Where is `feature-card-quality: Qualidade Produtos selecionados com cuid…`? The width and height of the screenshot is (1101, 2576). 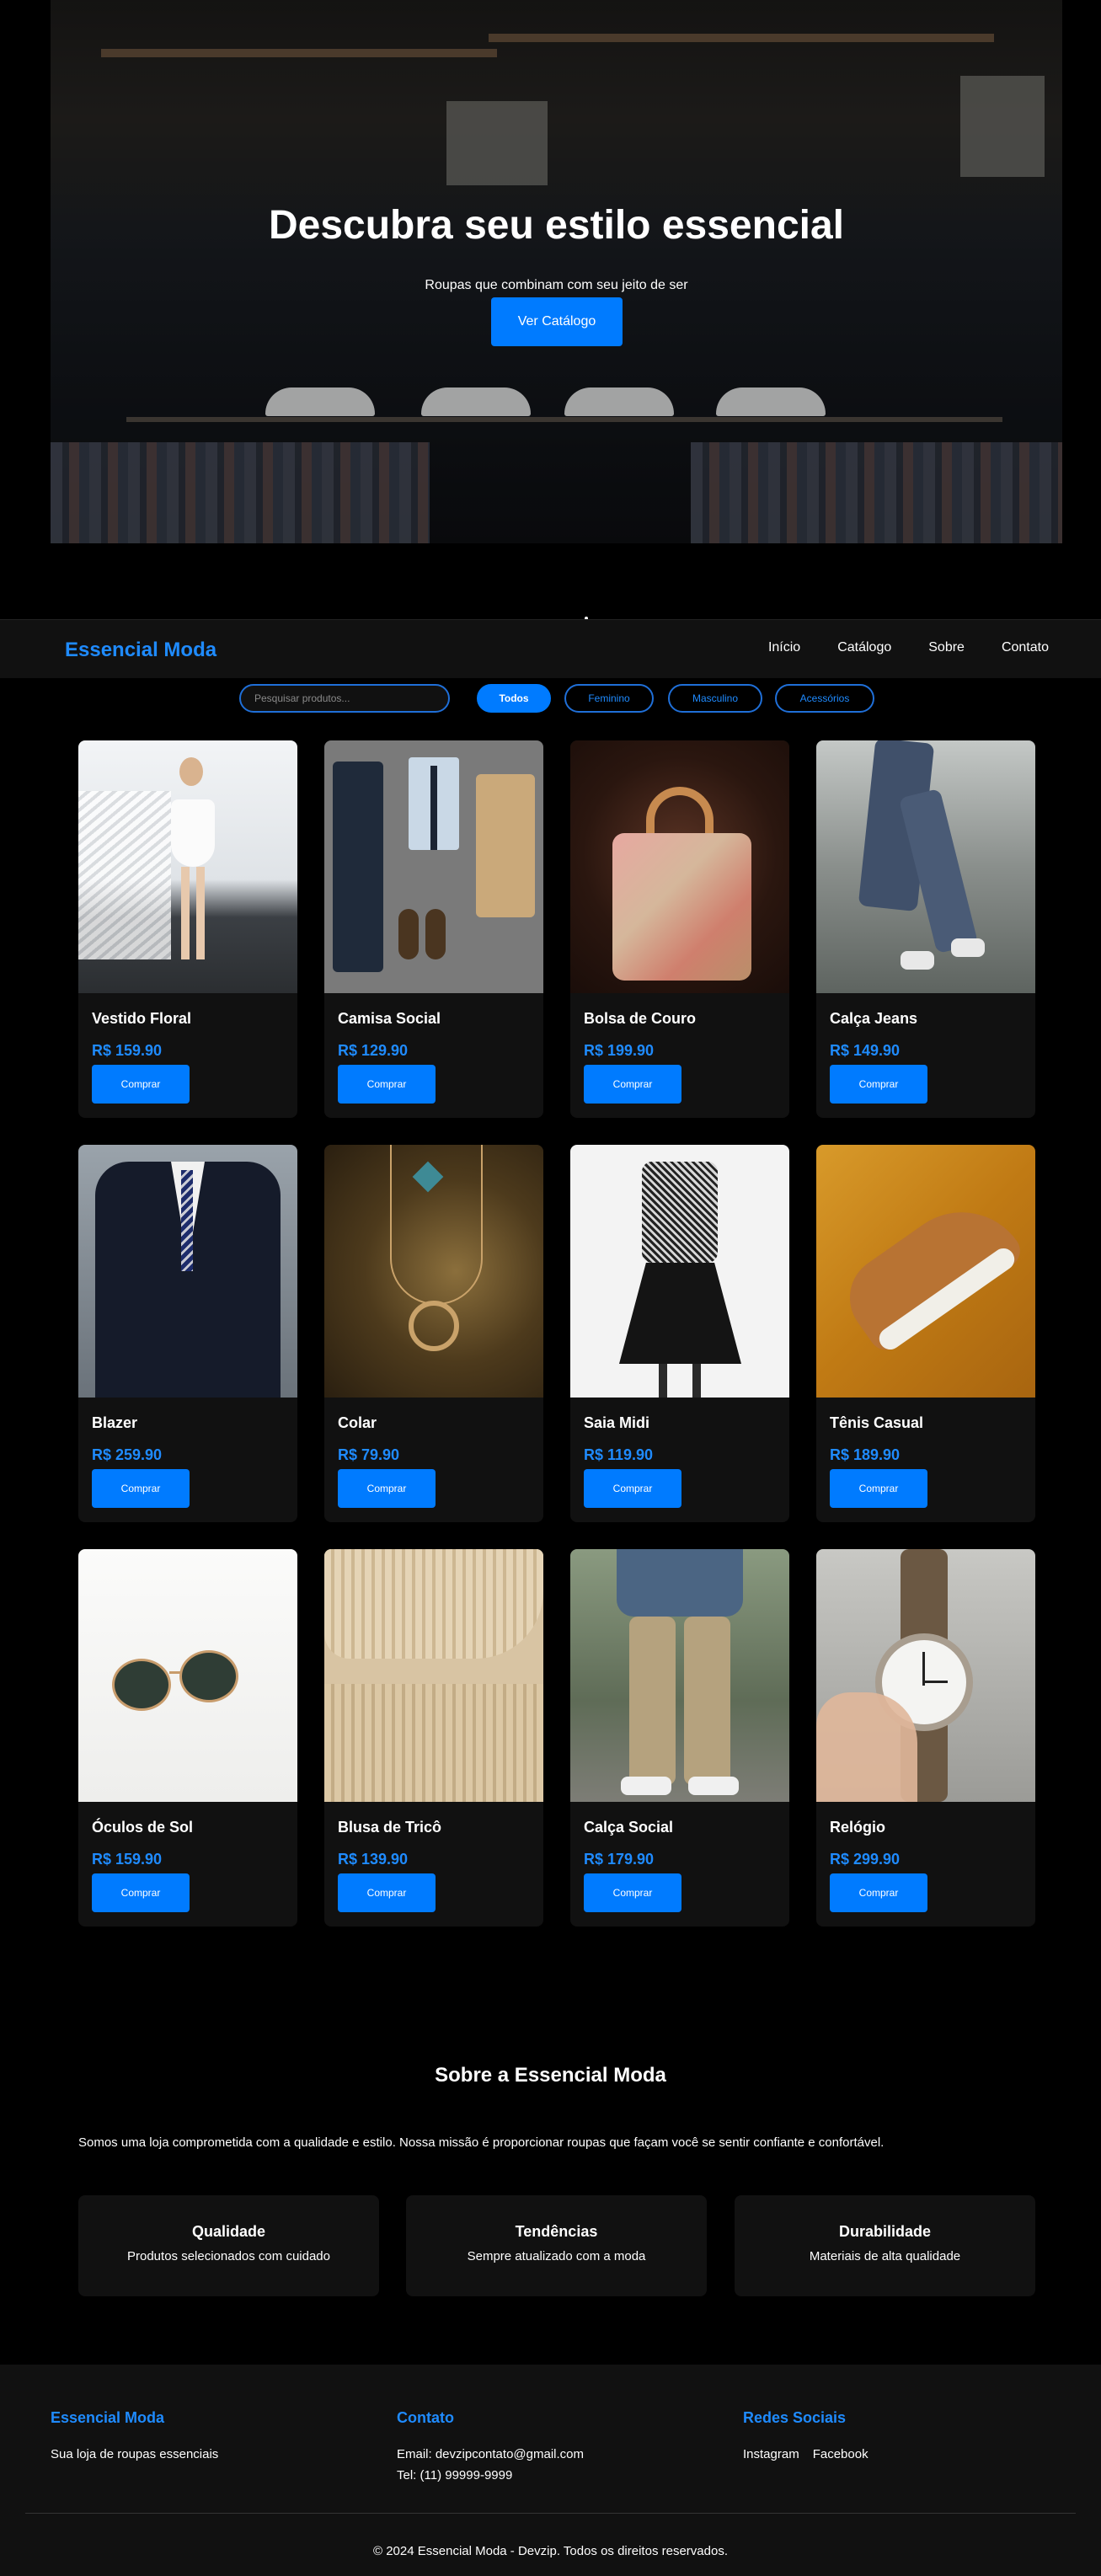 feature-card-quality: Qualidade Produtos selecionados com cuid… is located at coordinates (228, 2245).